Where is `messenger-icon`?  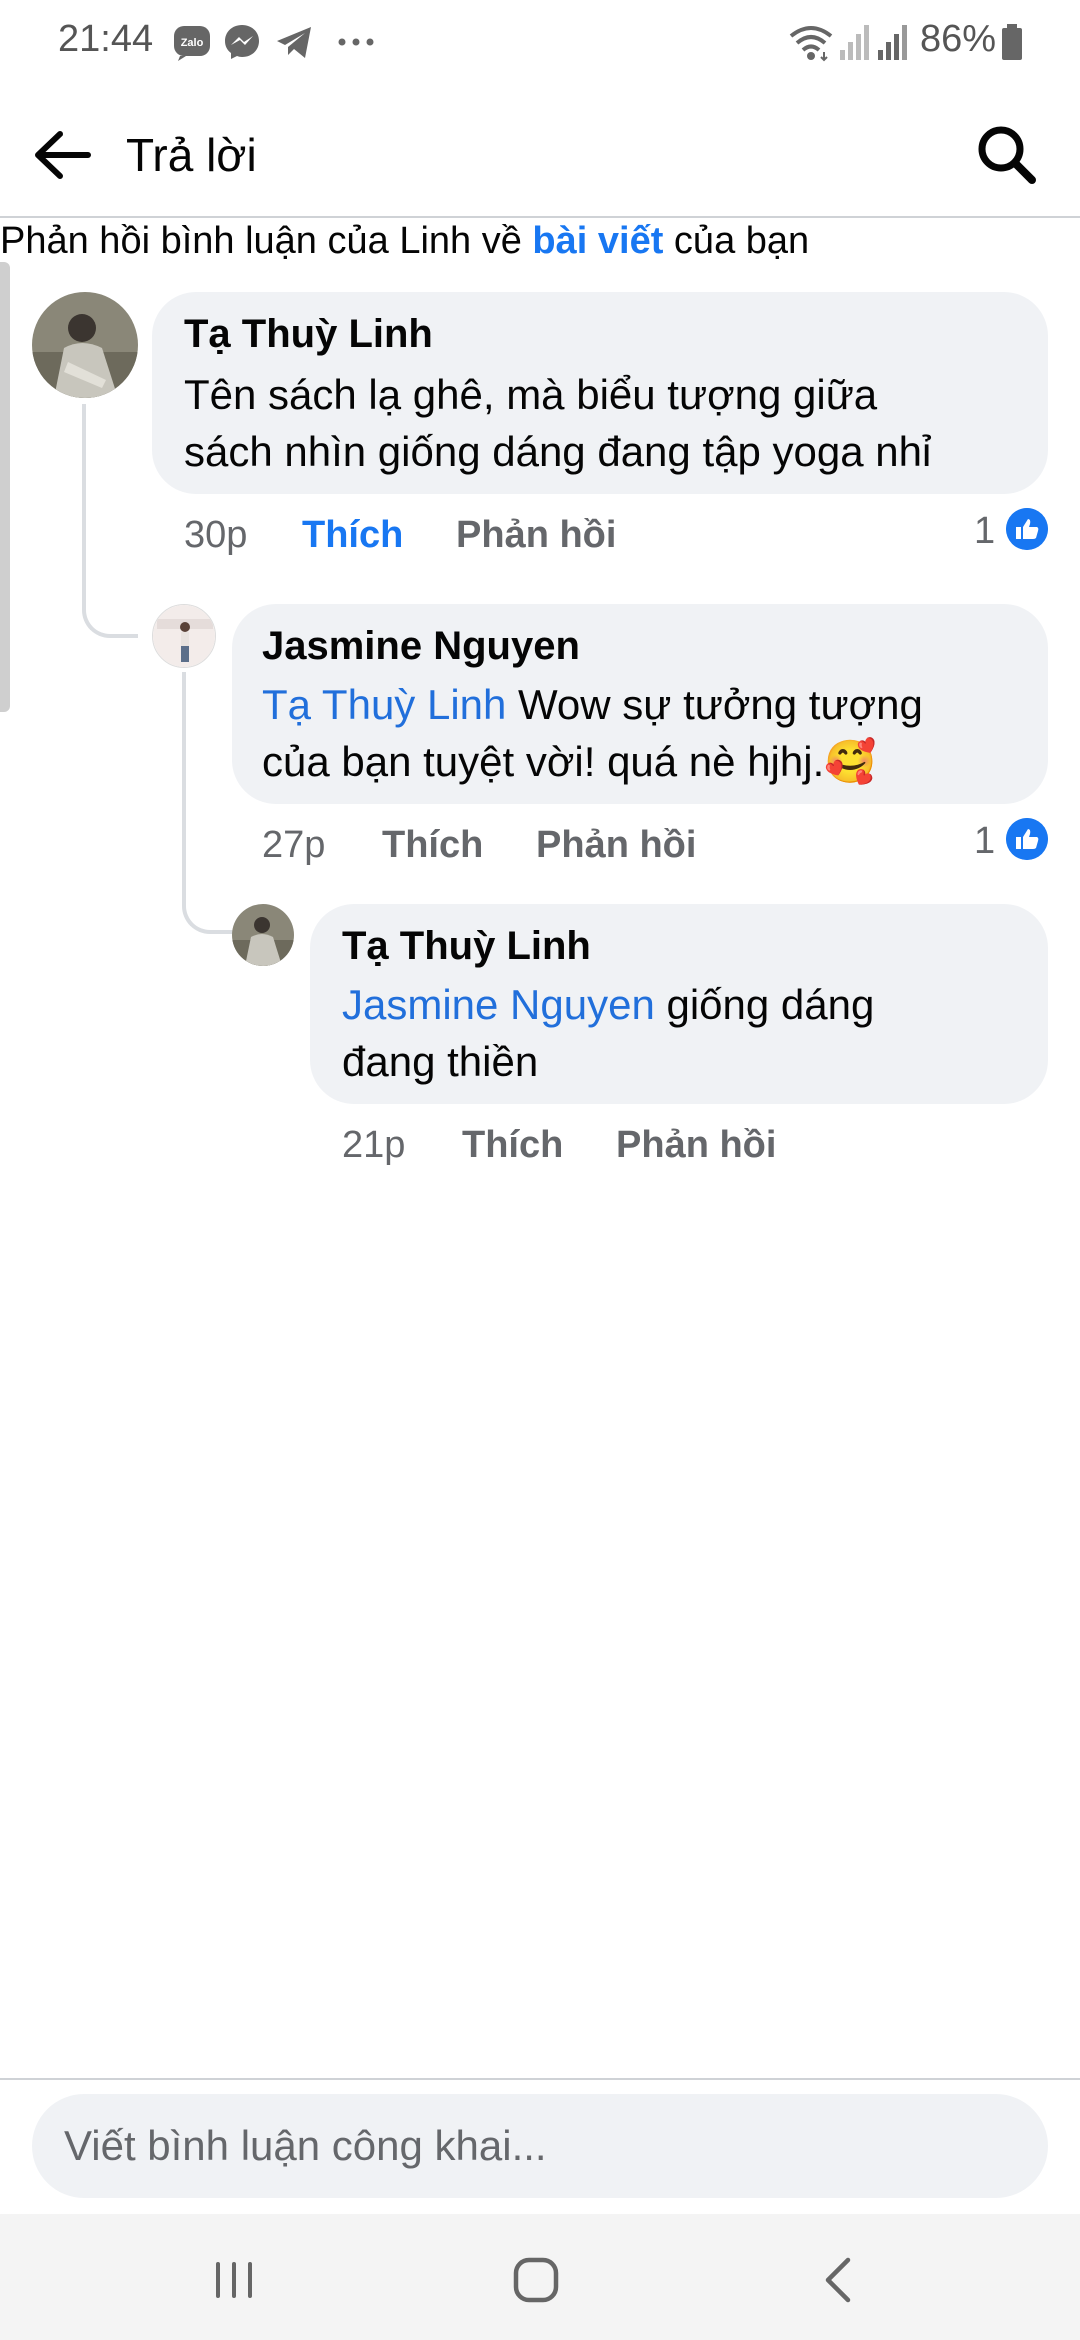 messenger-icon is located at coordinates (242, 42).